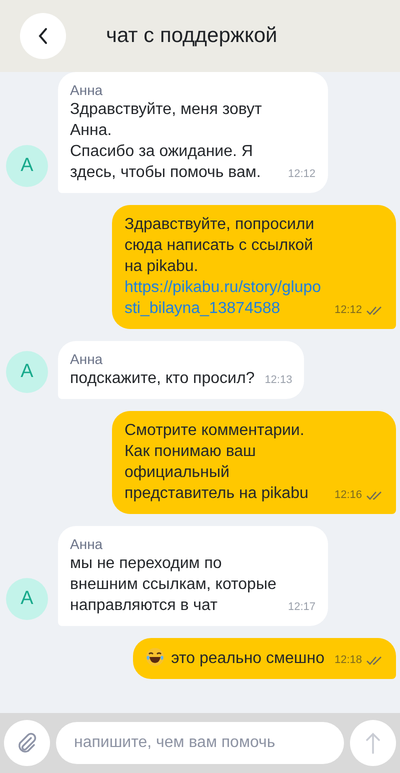 This screenshot has height=773, width=400. I want to click on send-button, so click(373, 743).